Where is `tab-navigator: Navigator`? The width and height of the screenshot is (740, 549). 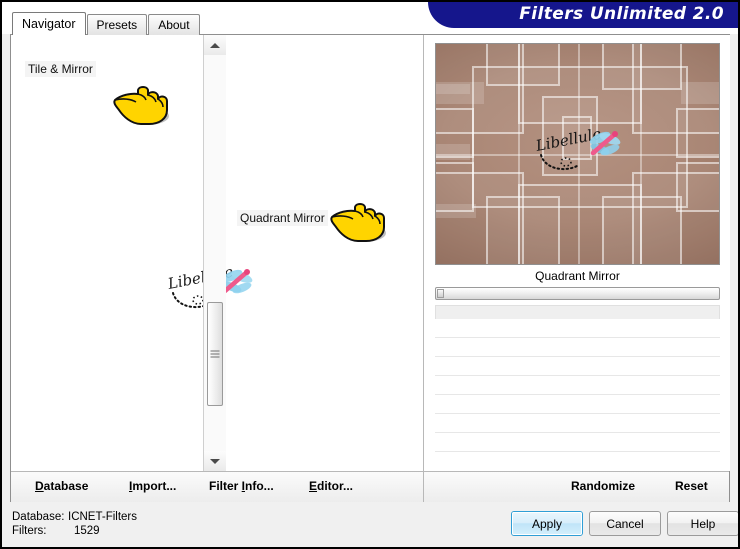
tab-navigator: Navigator is located at coordinates (49, 23).